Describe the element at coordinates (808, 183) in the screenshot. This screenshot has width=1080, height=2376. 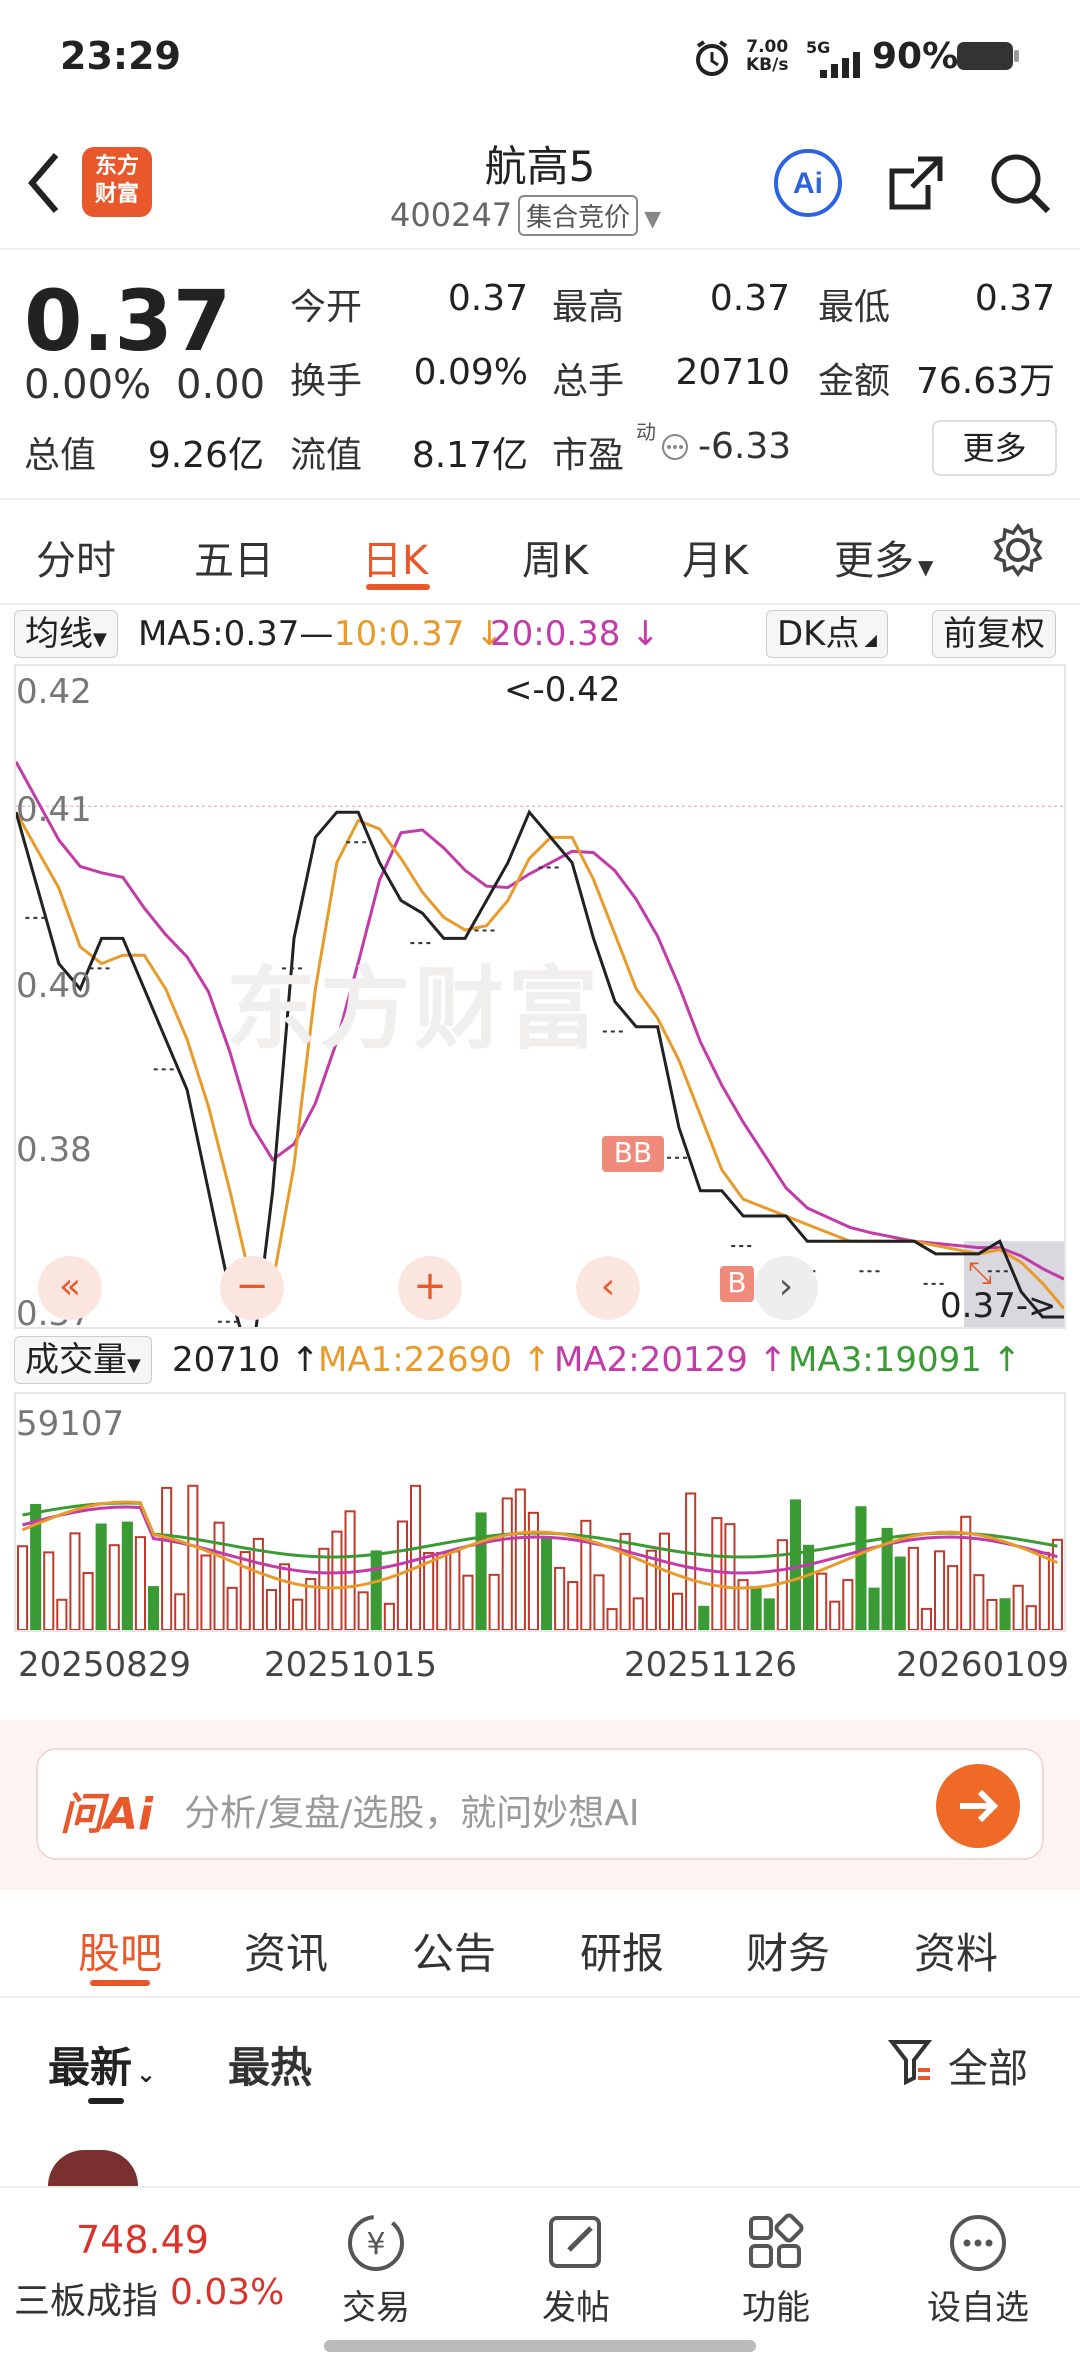
I see `ai-assistant-icon: Ai` at that location.